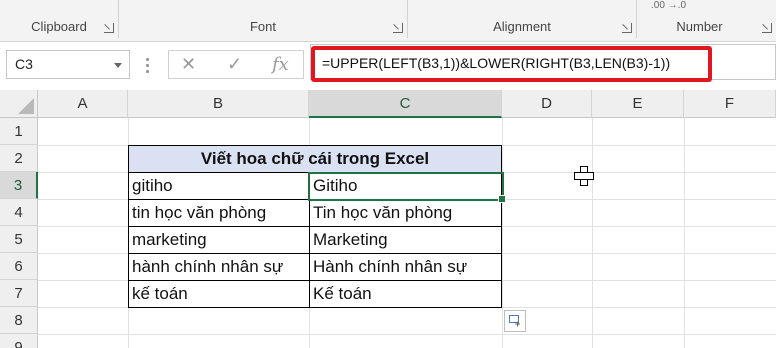 The width and height of the screenshot is (776, 348). Describe the element at coordinates (19, 266) in the screenshot. I see `row-header-6: 6` at that location.